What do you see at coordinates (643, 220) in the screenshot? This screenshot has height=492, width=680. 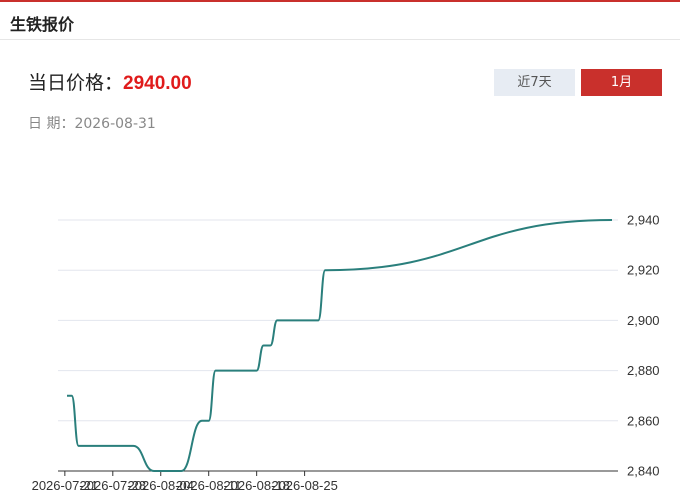 I see `y-tick-label: 2,940` at bounding box center [643, 220].